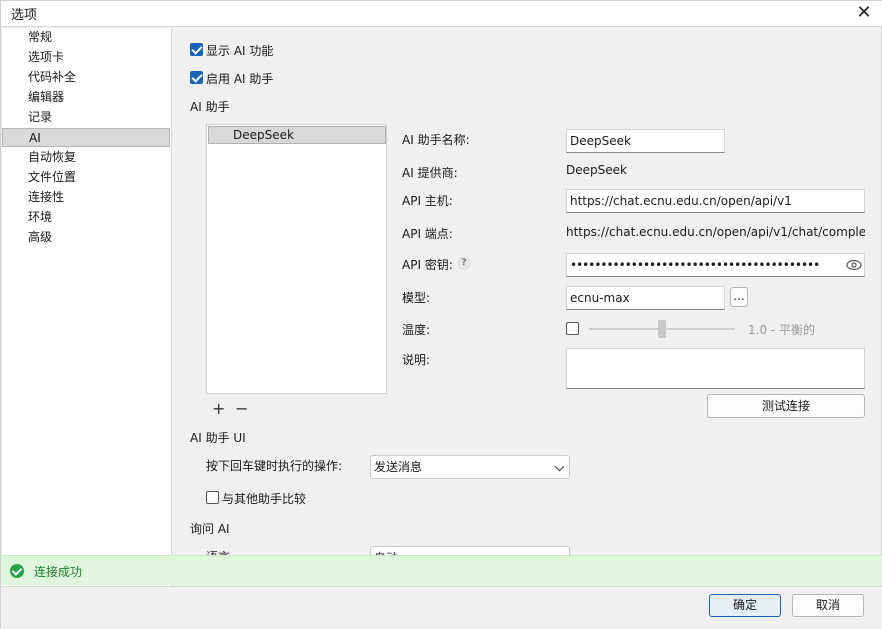  Describe the element at coordinates (427, 201) in the screenshot. I see `api-host-label: API 主机:` at that location.